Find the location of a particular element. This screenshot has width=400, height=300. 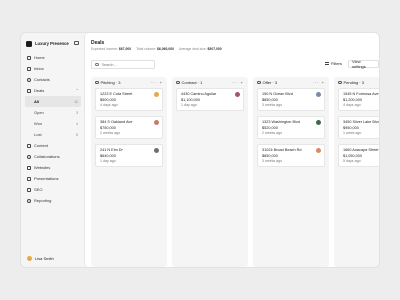

sidebar-item-label: Collaborations is located at coordinates (47, 156).